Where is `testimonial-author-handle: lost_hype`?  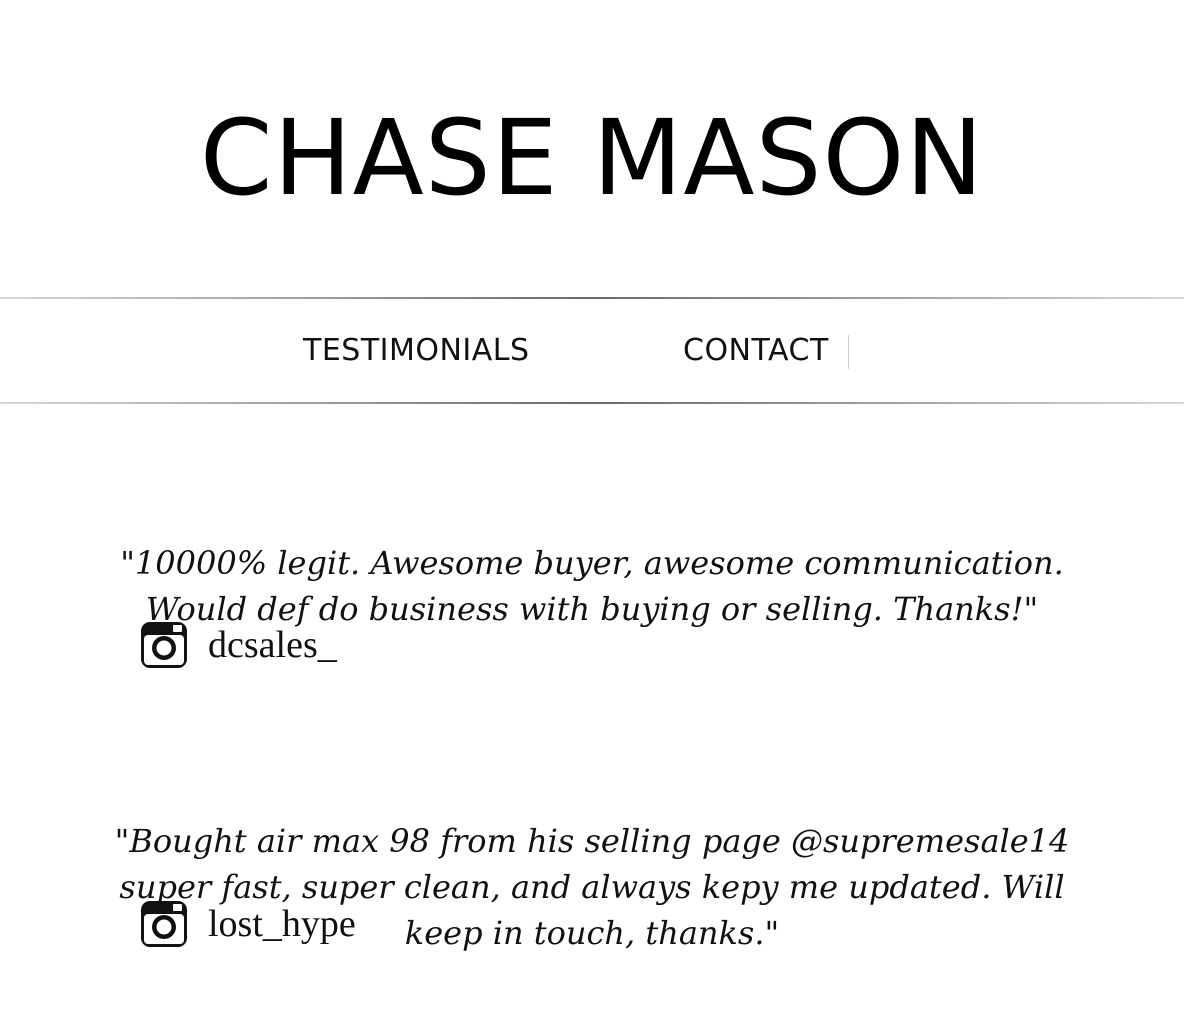
testimonial-author-handle: lost_hype is located at coordinates (282, 924).